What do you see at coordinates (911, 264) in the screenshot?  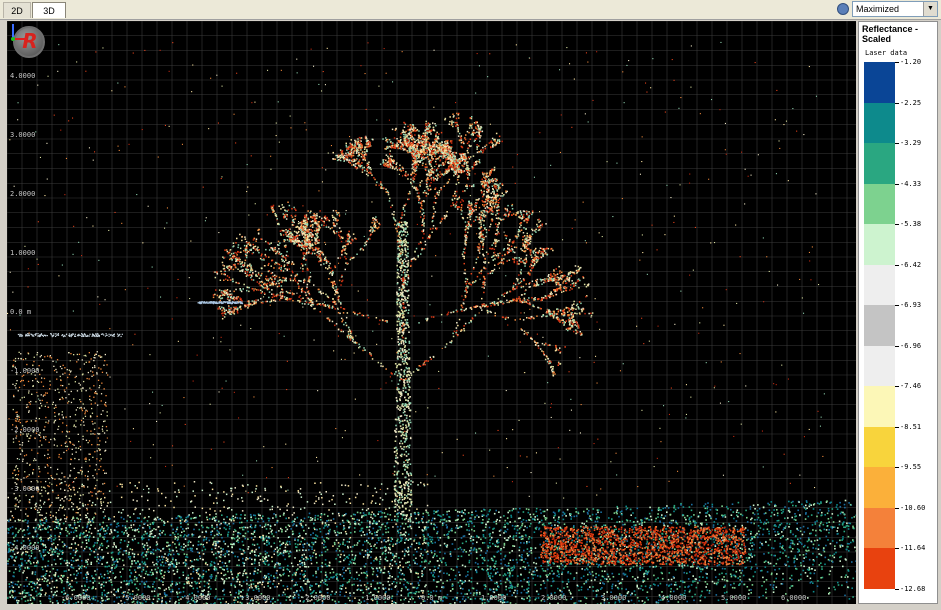 I see `legend-label: -6.42` at bounding box center [911, 264].